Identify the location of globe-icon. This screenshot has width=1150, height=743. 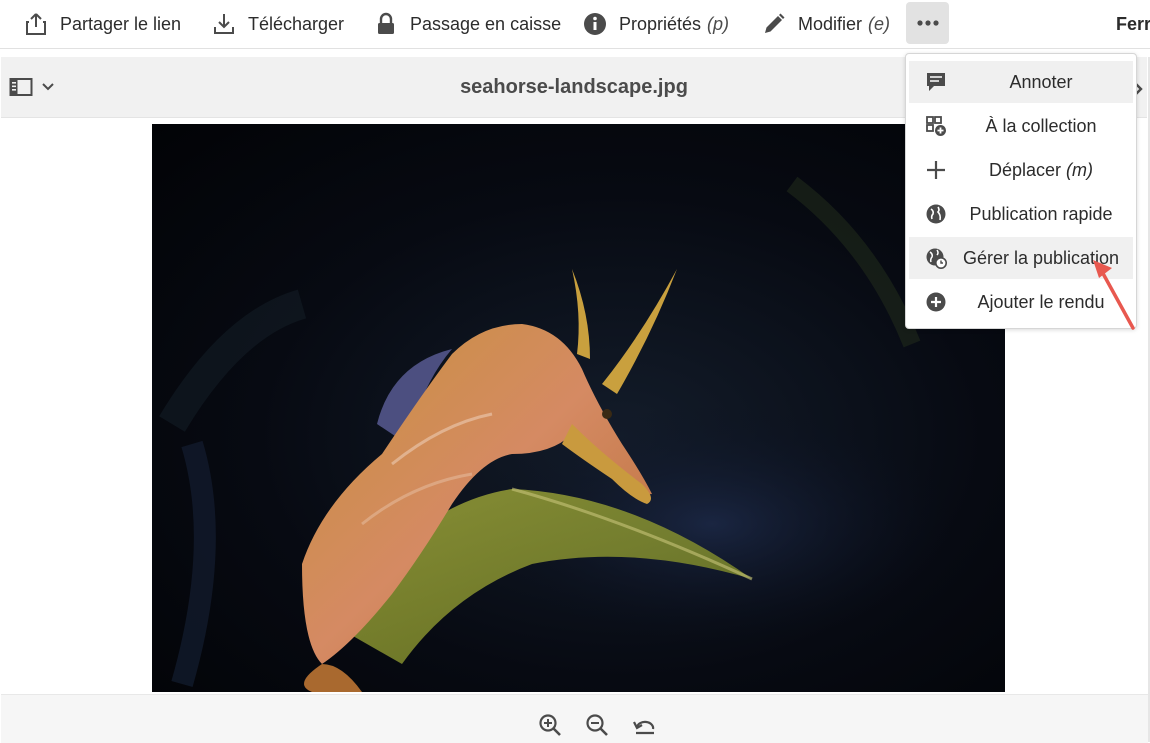
(936, 214).